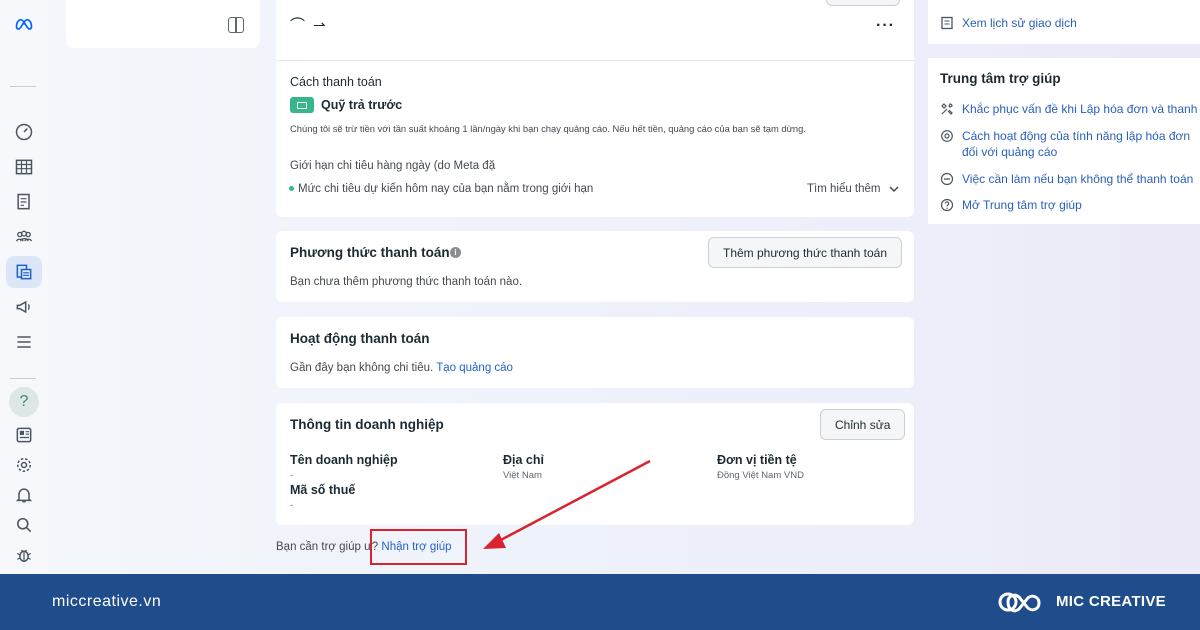 This screenshot has height=630, width=1200. Describe the element at coordinates (523, 460) in the screenshot. I see `field-label: Địa chỉ` at that location.